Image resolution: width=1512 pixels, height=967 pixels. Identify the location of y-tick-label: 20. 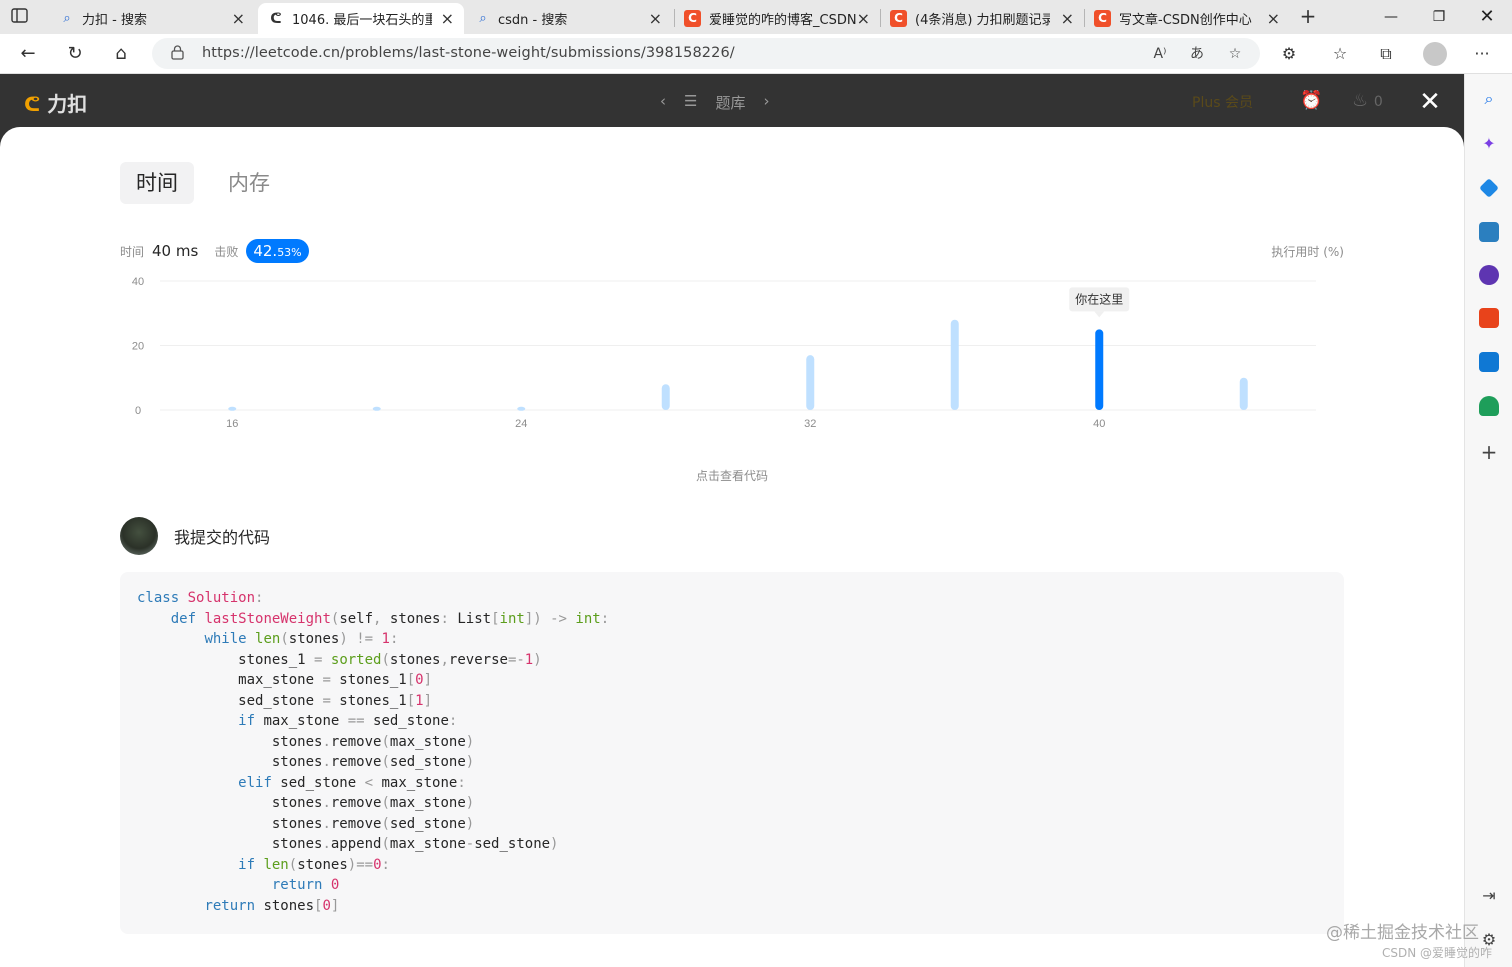
(138, 347).